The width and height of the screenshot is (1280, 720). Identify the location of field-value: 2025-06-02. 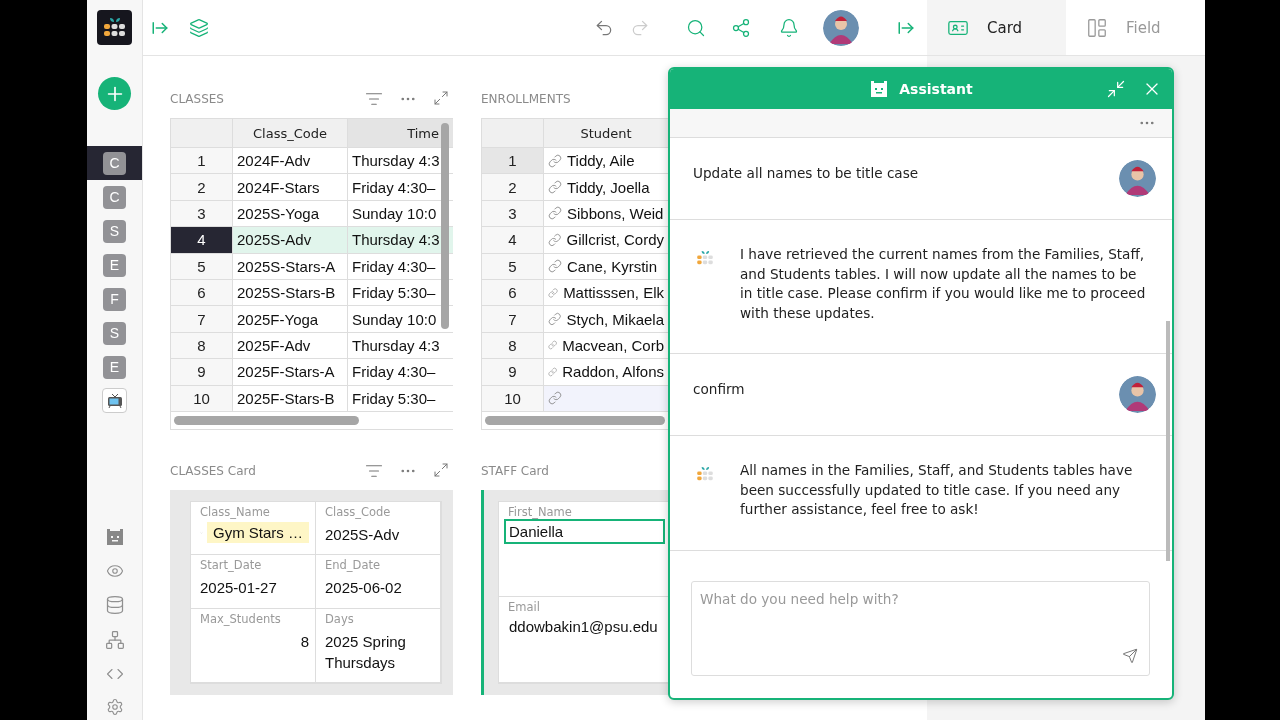
(379, 588).